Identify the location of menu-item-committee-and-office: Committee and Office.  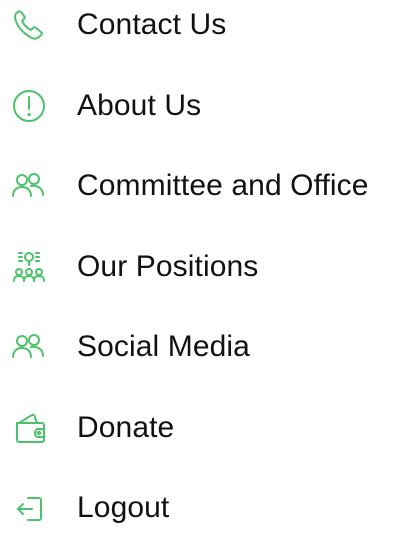
(203, 186).